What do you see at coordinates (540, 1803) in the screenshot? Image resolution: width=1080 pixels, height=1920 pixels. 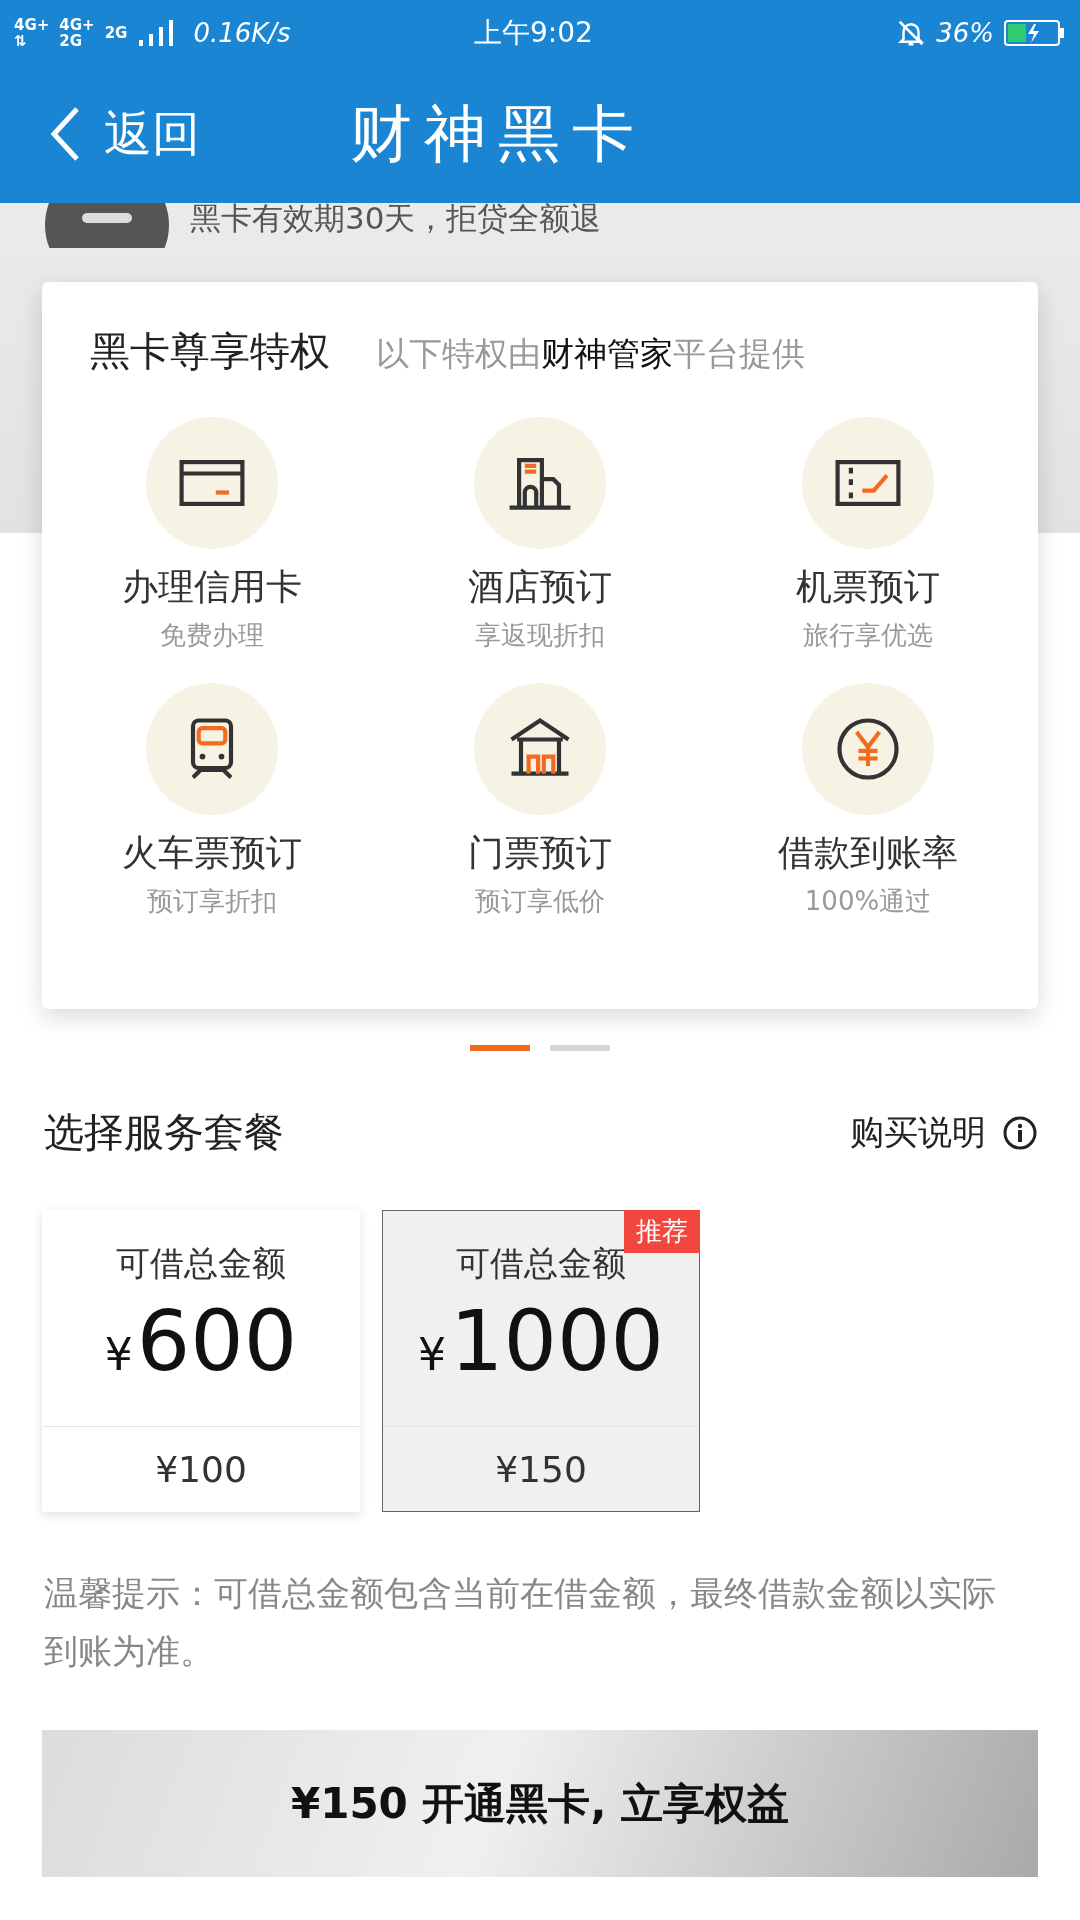 I see `activate-button: ¥150 开通黑卡, 立享权益` at bounding box center [540, 1803].